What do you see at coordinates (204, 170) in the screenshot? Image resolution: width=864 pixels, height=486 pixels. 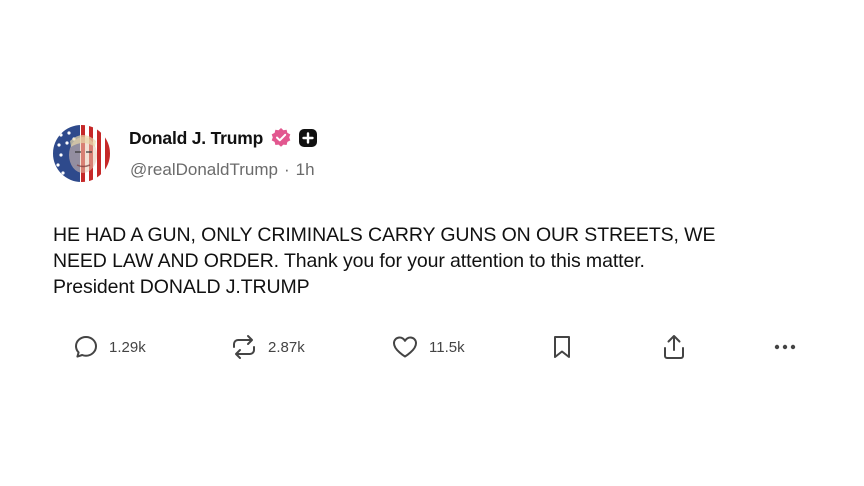 I see `author-handle: @realDonaldTrump` at bounding box center [204, 170].